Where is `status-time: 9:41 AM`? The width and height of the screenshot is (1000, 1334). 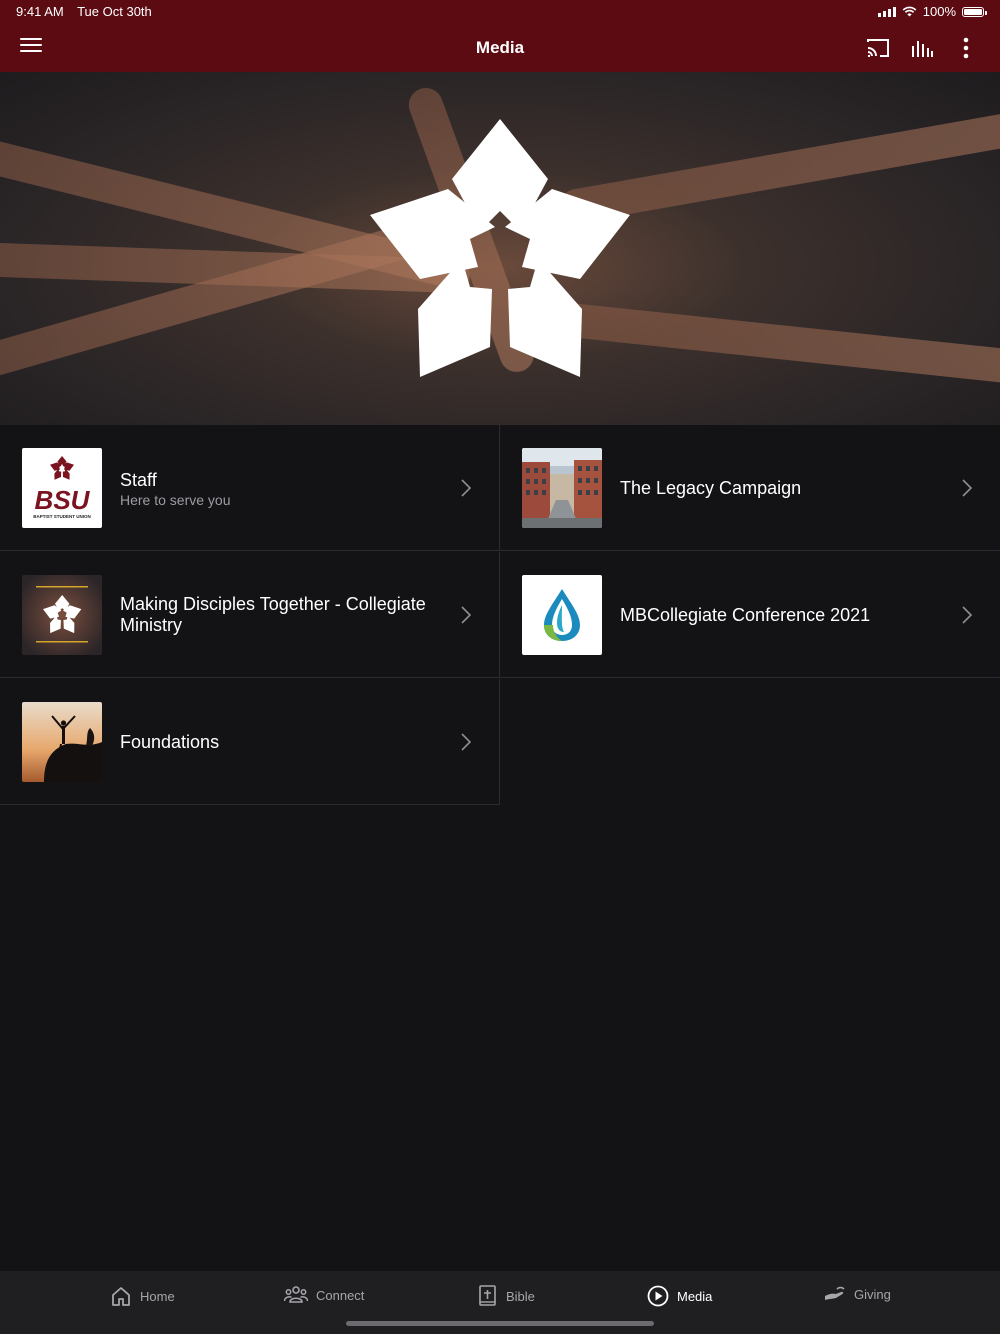 status-time: 9:41 AM is located at coordinates (40, 11).